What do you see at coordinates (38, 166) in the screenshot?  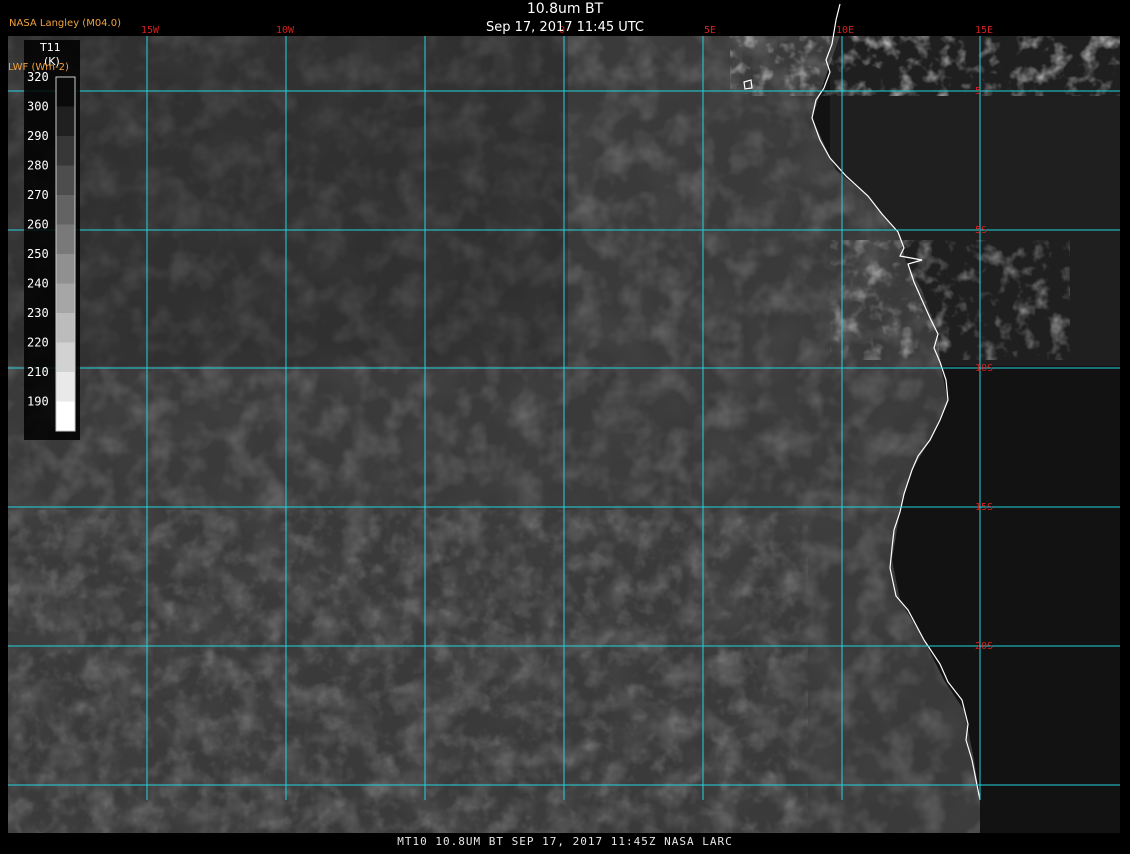 I see `colorbar-tick-label: 280` at bounding box center [38, 166].